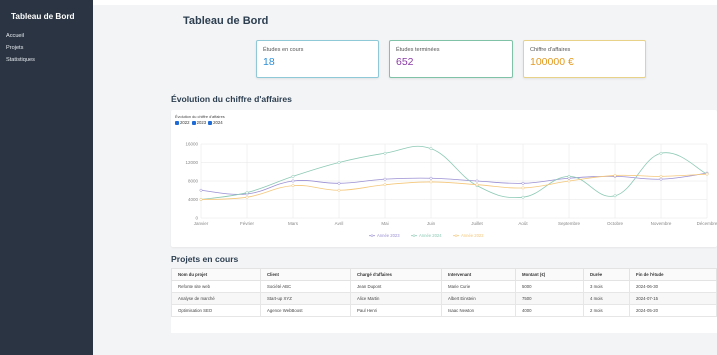 This screenshot has height=355, width=717. What do you see at coordinates (478, 310) in the screenshot?
I see `table-cell: Isaac Newton` at bounding box center [478, 310].